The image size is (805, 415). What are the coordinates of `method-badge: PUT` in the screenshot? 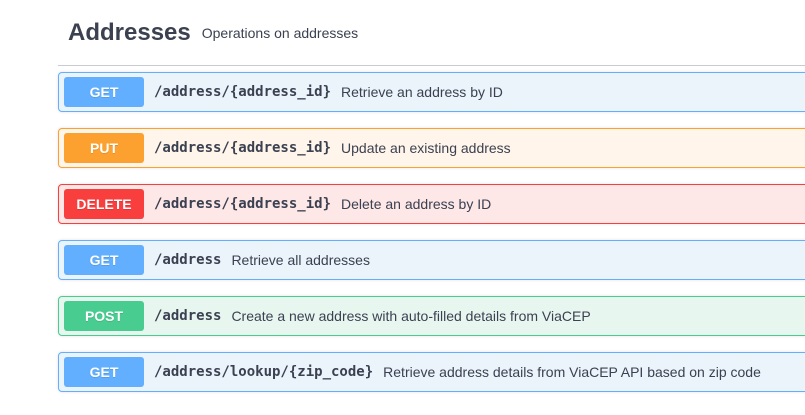 It's located at (104, 148).